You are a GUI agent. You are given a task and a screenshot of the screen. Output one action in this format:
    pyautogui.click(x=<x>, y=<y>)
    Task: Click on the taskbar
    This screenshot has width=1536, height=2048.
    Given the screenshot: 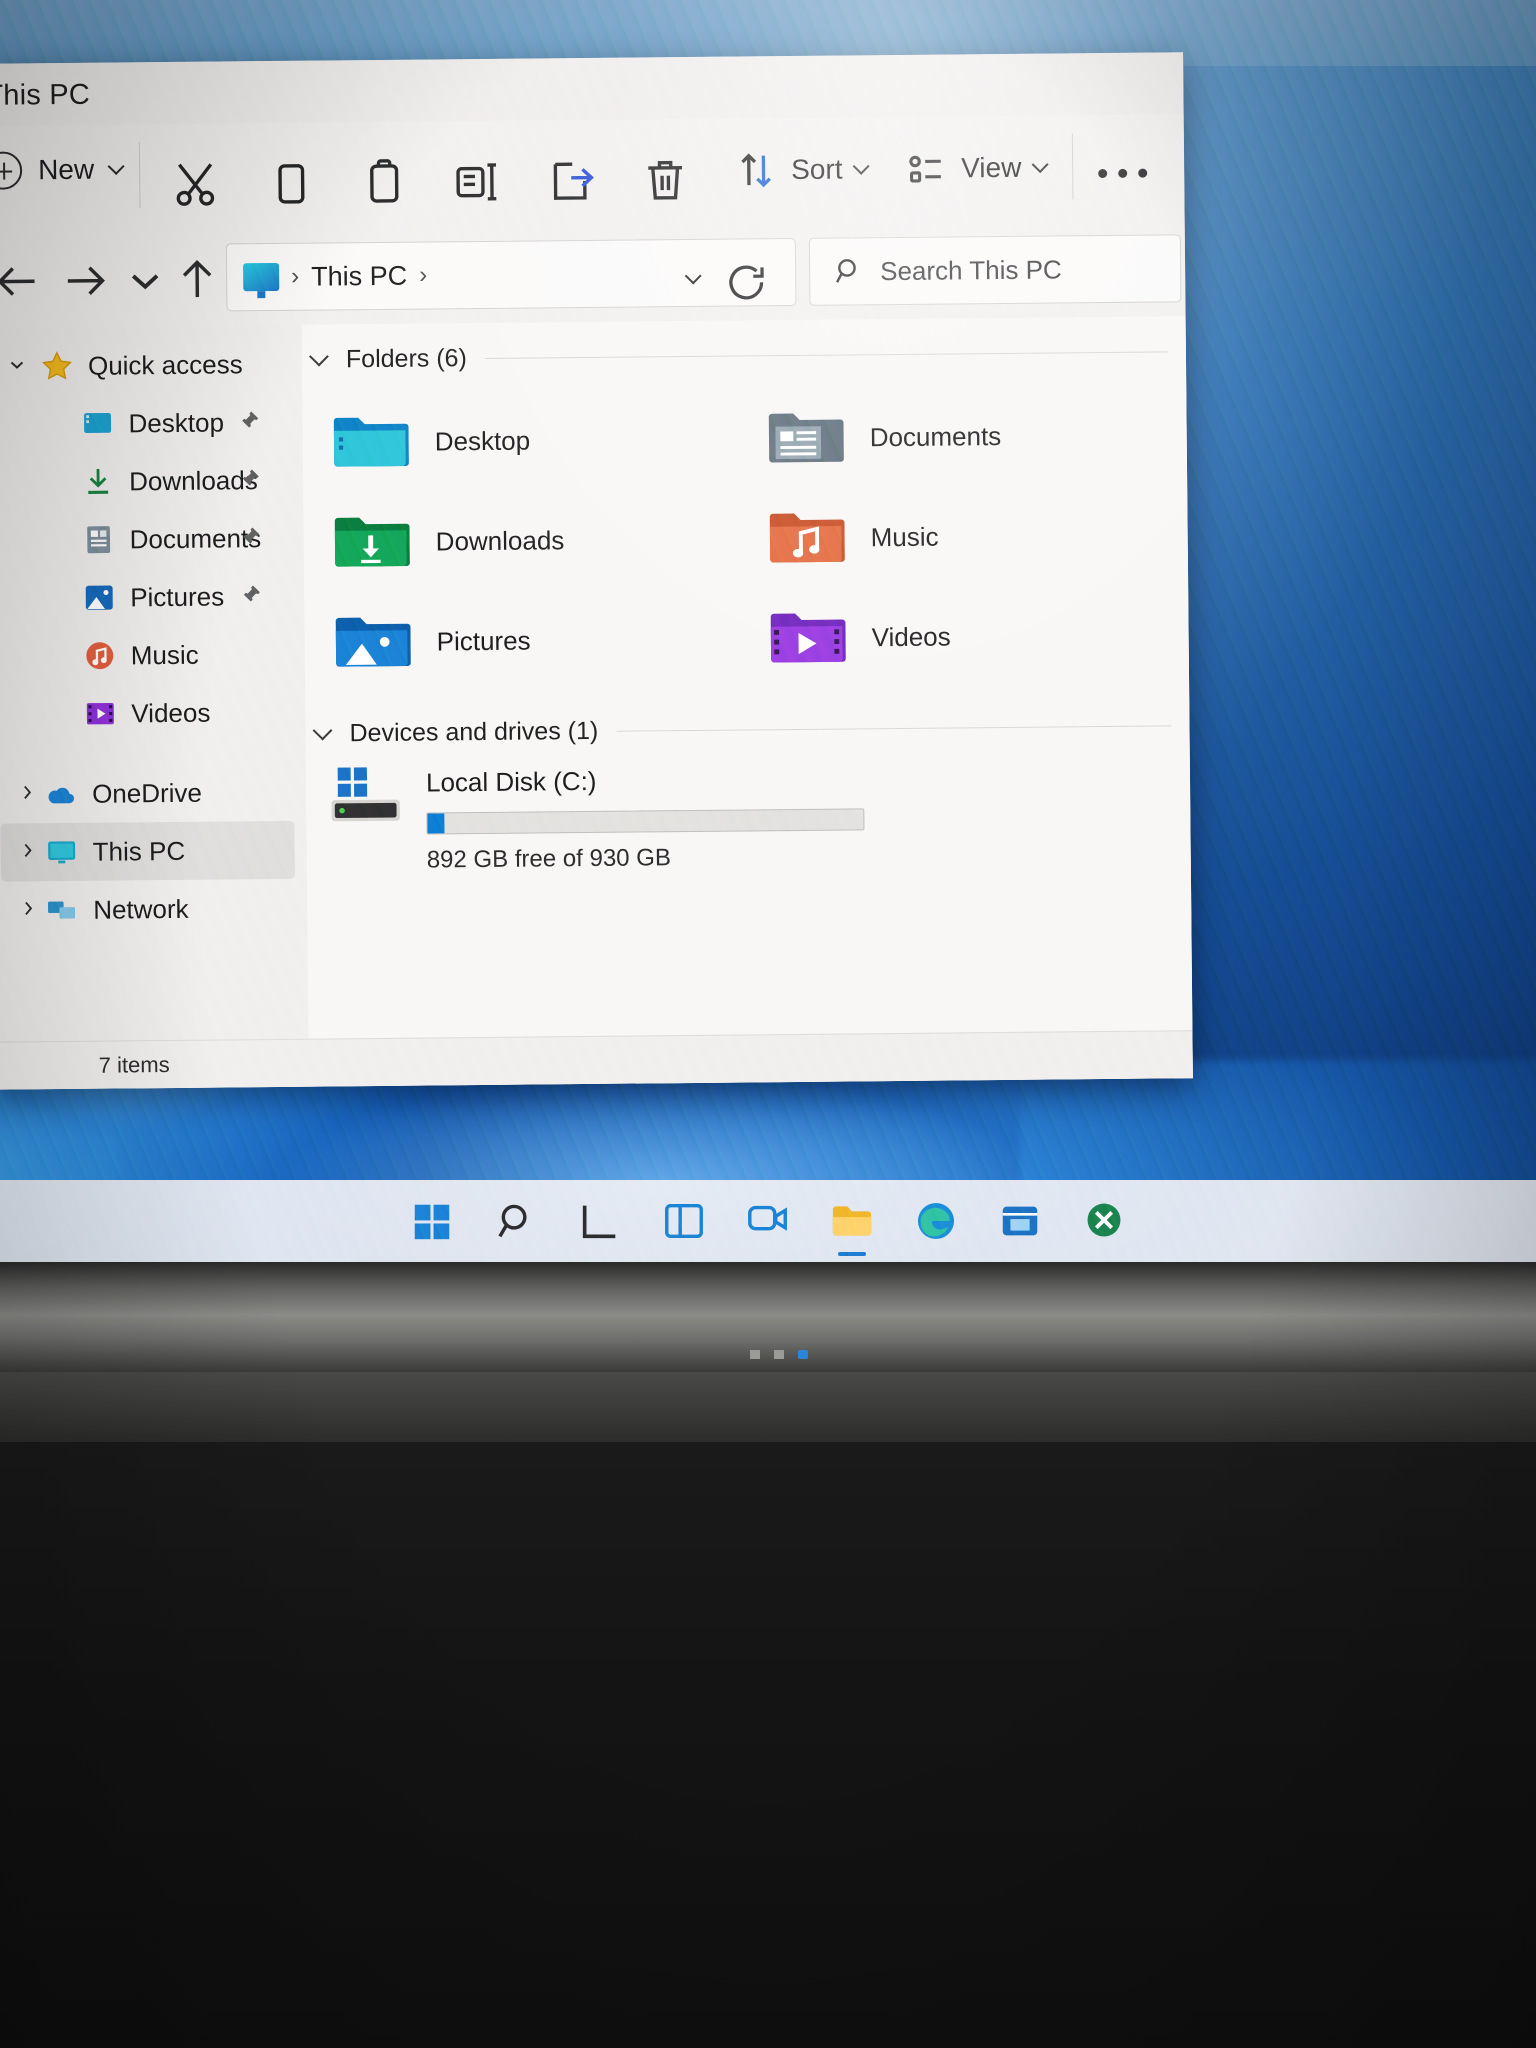 What is the action you would take?
    pyautogui.click(x=768, y=1221)
    